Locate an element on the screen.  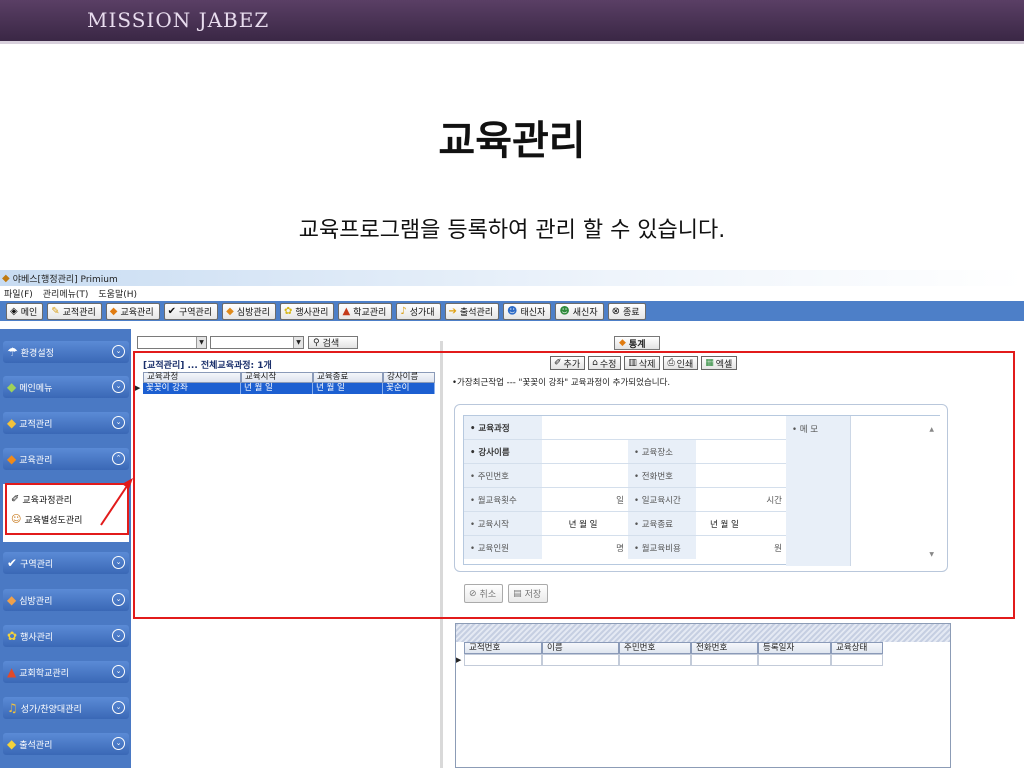
cell-end: 년 월 일 is located at coordinates (348, 388).